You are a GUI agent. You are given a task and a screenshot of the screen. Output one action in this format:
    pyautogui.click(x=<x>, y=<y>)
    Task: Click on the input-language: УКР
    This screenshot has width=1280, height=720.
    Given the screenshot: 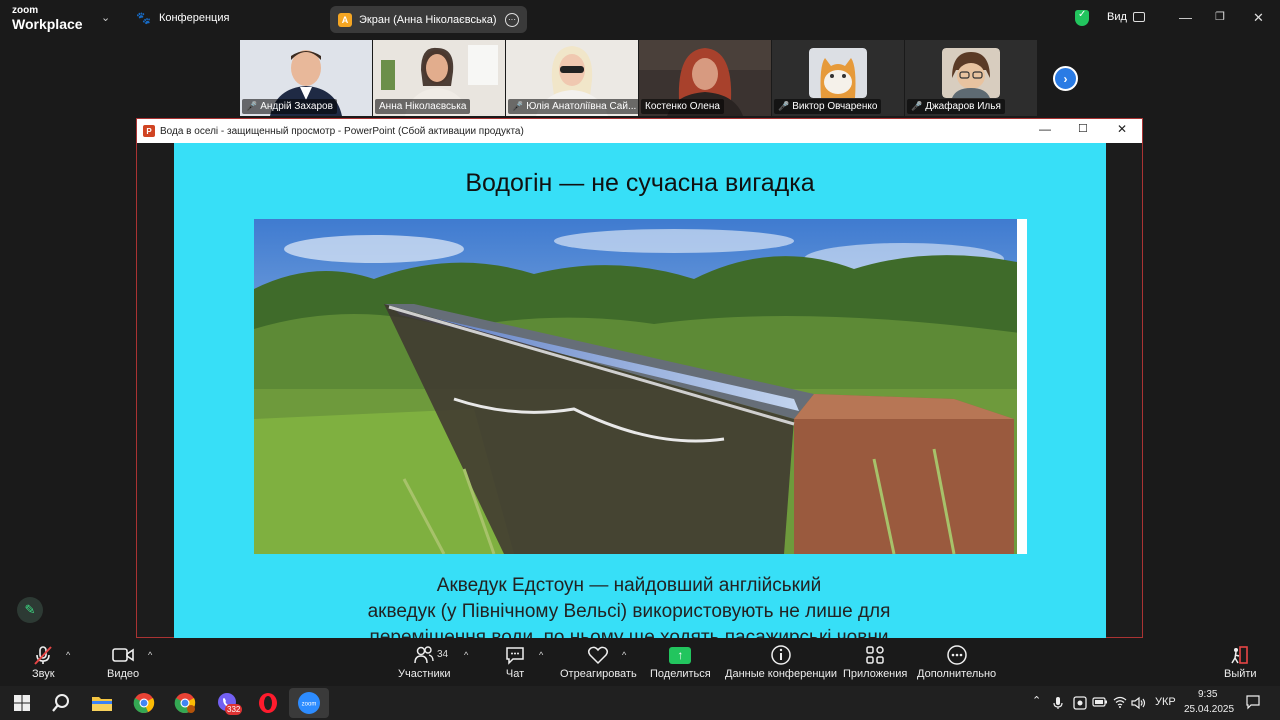 What is the action you would take?
    pyautogui.click(x=1165, y=702)
    